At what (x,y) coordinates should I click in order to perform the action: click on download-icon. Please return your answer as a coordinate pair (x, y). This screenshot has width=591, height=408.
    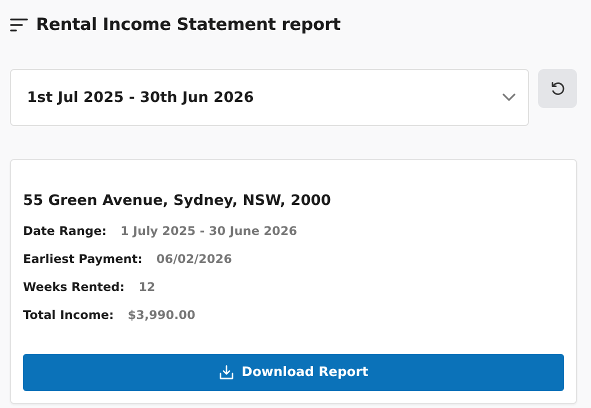
    Looking at the image, I should click on (226, 372).